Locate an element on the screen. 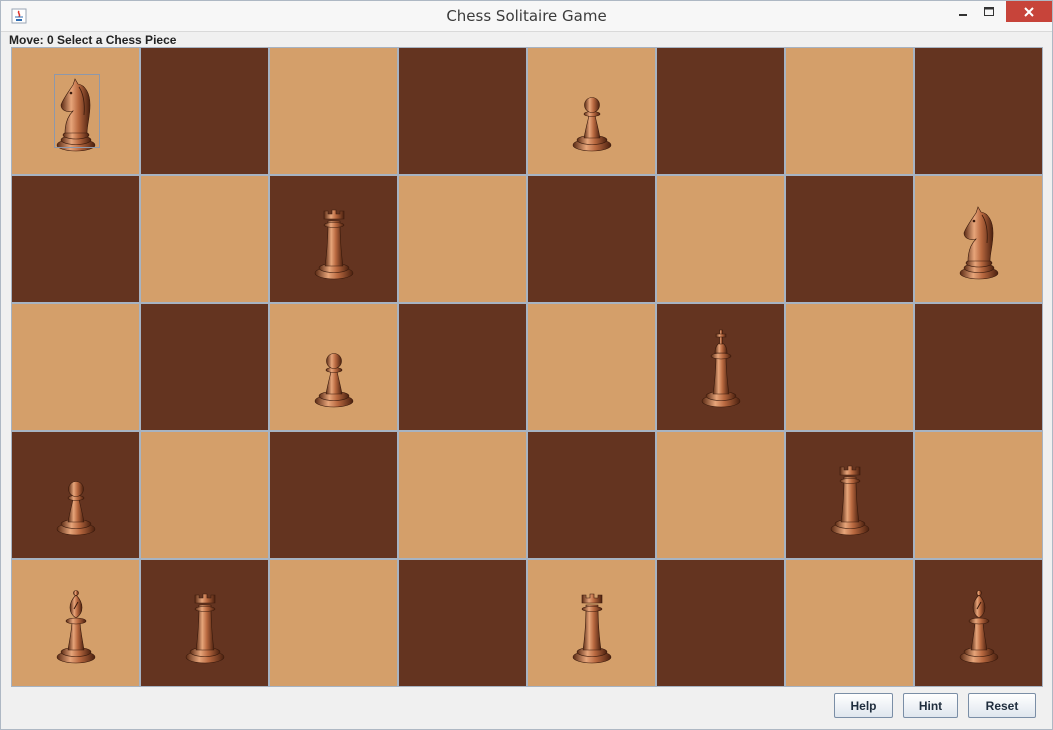 The width and height of the screenshot is (1053, 730). board-square-r3c2 is located at coordinates (333, 495).